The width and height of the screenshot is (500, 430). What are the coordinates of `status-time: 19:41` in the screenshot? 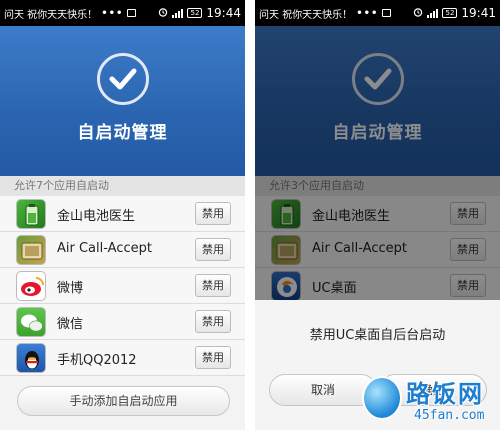 It's located at (478, 13).